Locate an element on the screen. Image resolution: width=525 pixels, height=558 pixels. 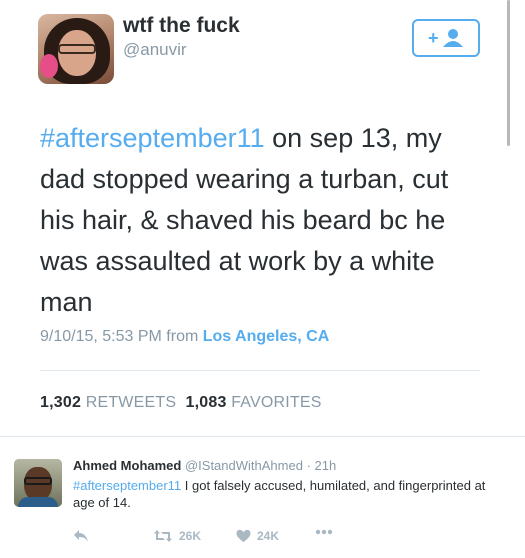
author-display-name: wtf the fuck is located at coordinates (181, 26).